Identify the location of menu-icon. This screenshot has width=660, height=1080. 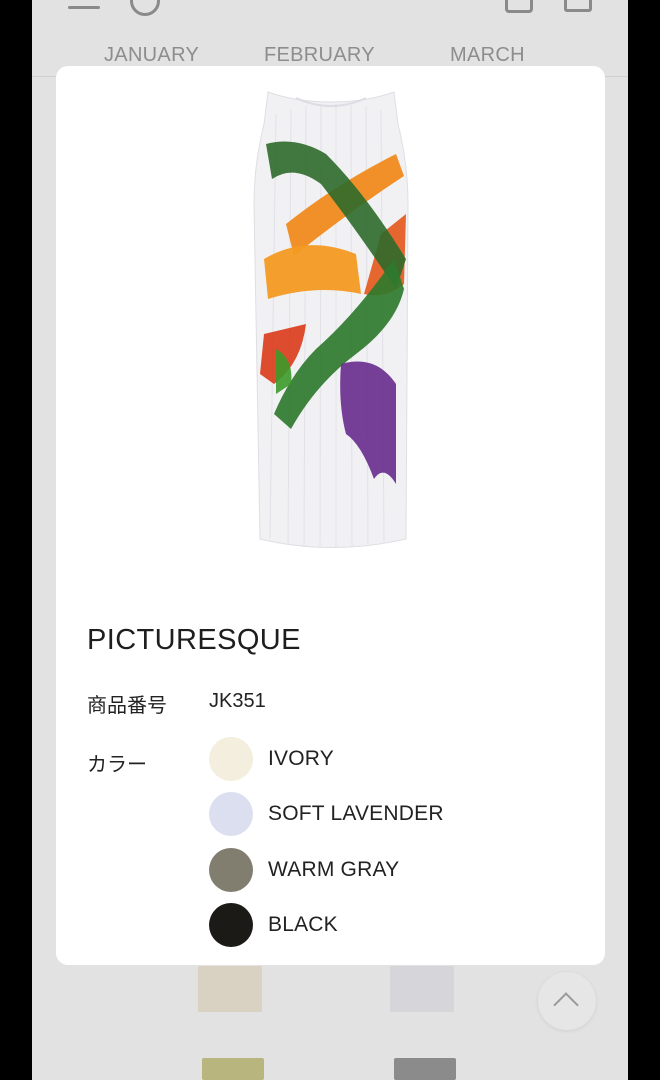
(84, 6).